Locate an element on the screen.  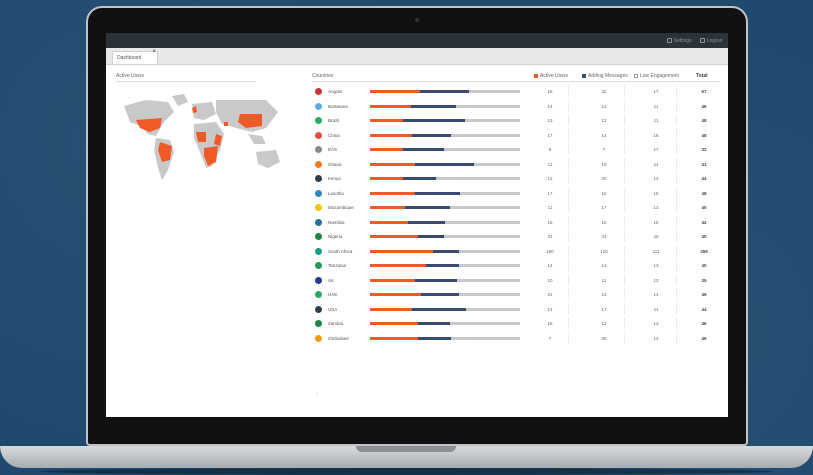
legend-label: Low Engagement is located at coordinates (659, 76).